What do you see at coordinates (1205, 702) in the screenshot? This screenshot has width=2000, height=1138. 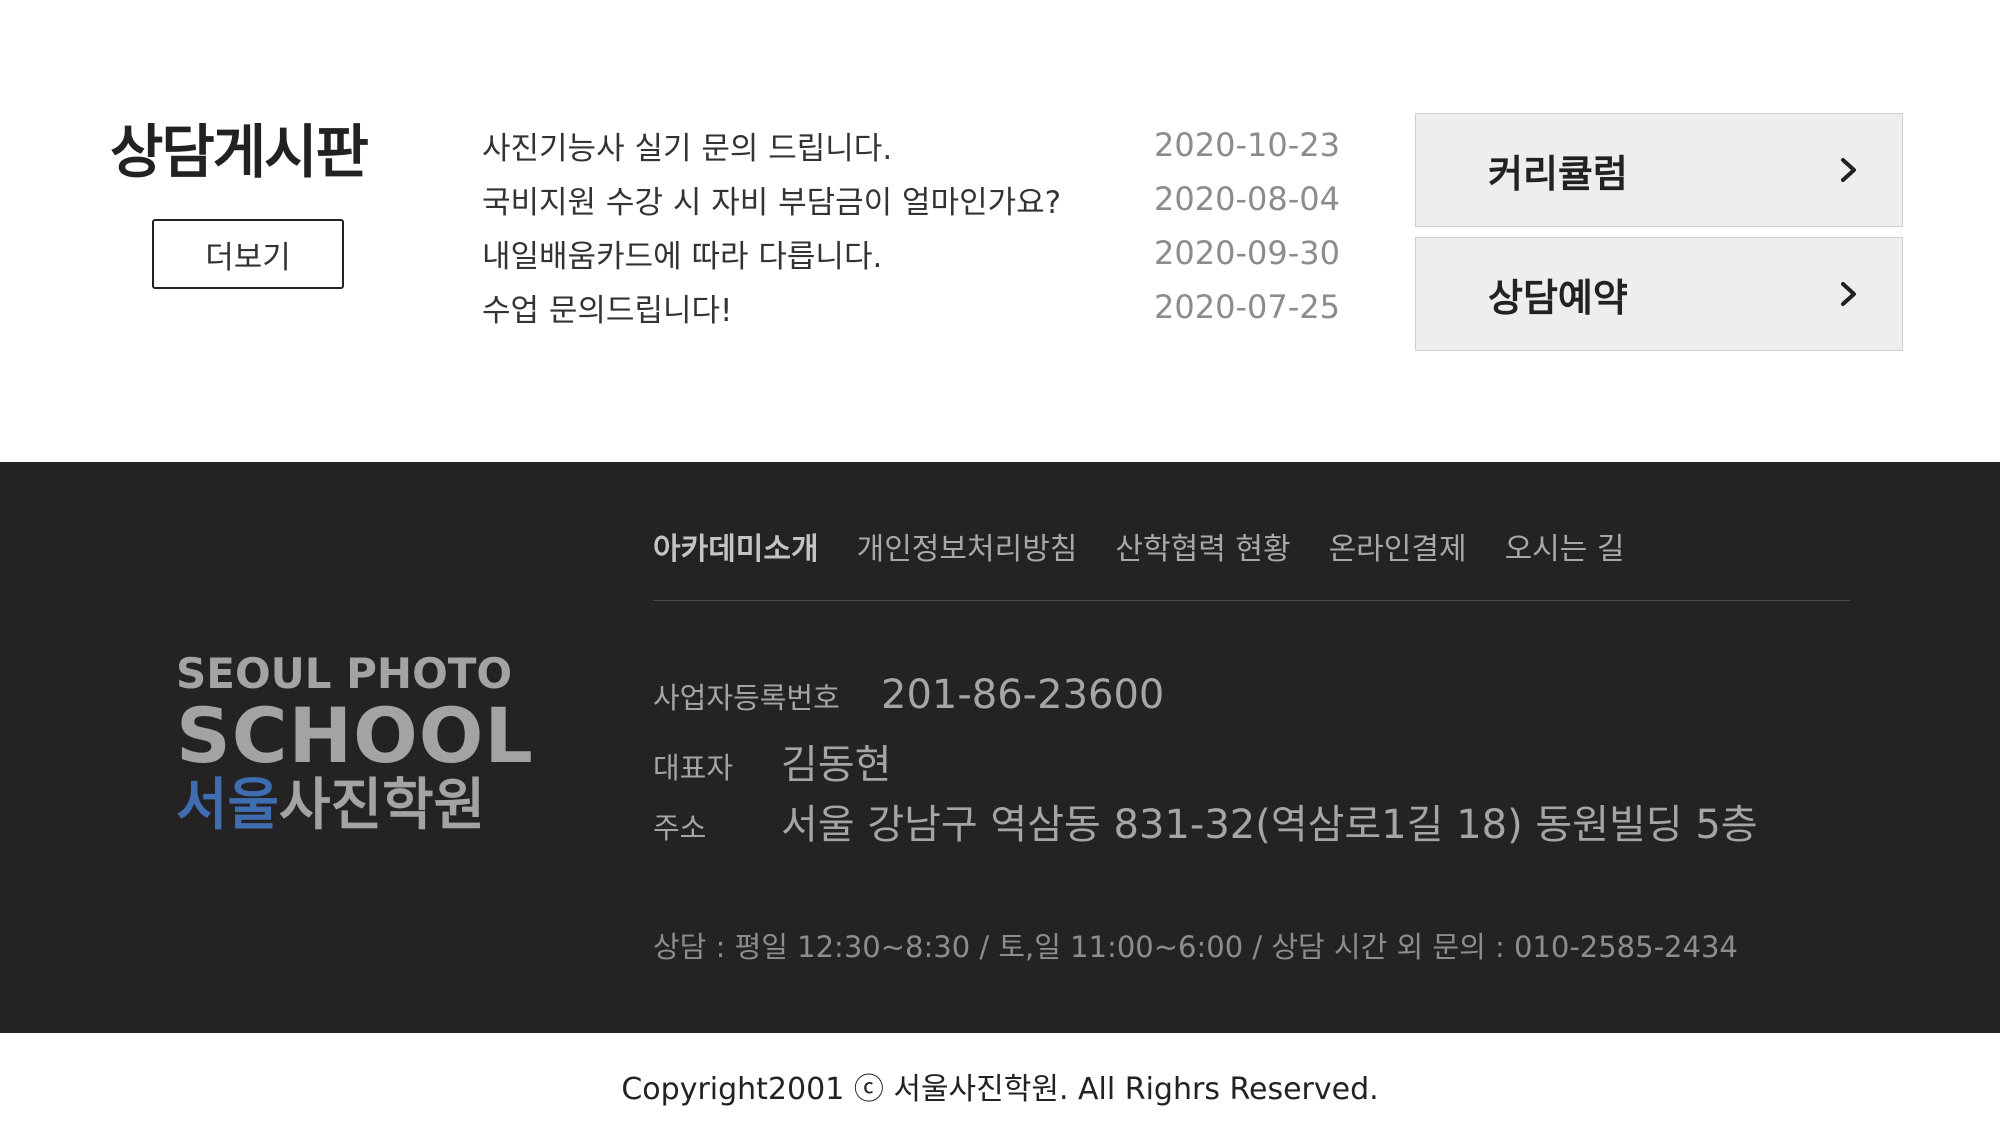 I see `business-number-row: 사업자등록번호 201-86-23600` at bounding box center [1205, 702].